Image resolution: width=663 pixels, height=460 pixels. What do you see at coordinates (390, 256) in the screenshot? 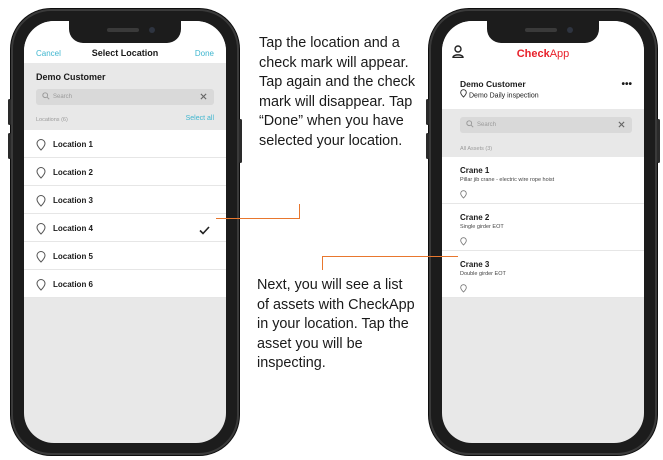
I see `connector-line-asset` at bounding box center [390, 256].